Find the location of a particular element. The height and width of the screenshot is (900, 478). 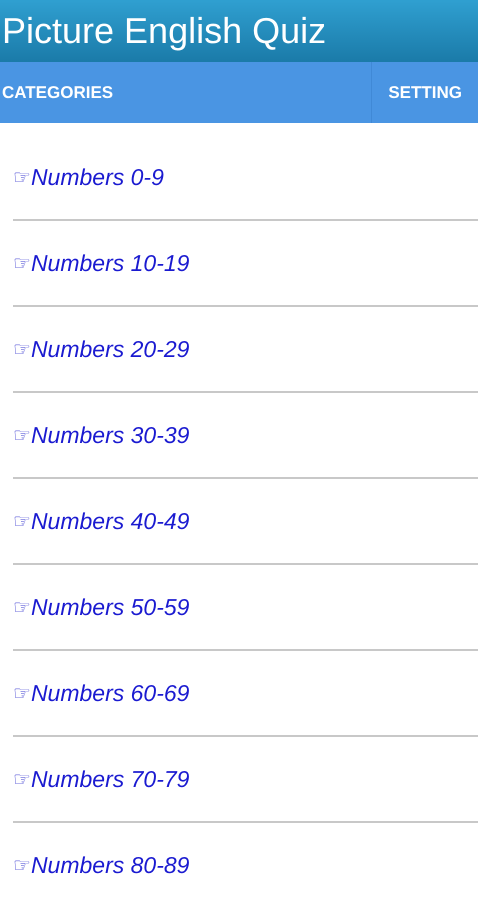

category-item: ☞Numbers 0-9 is located at coordinates (88, 177).